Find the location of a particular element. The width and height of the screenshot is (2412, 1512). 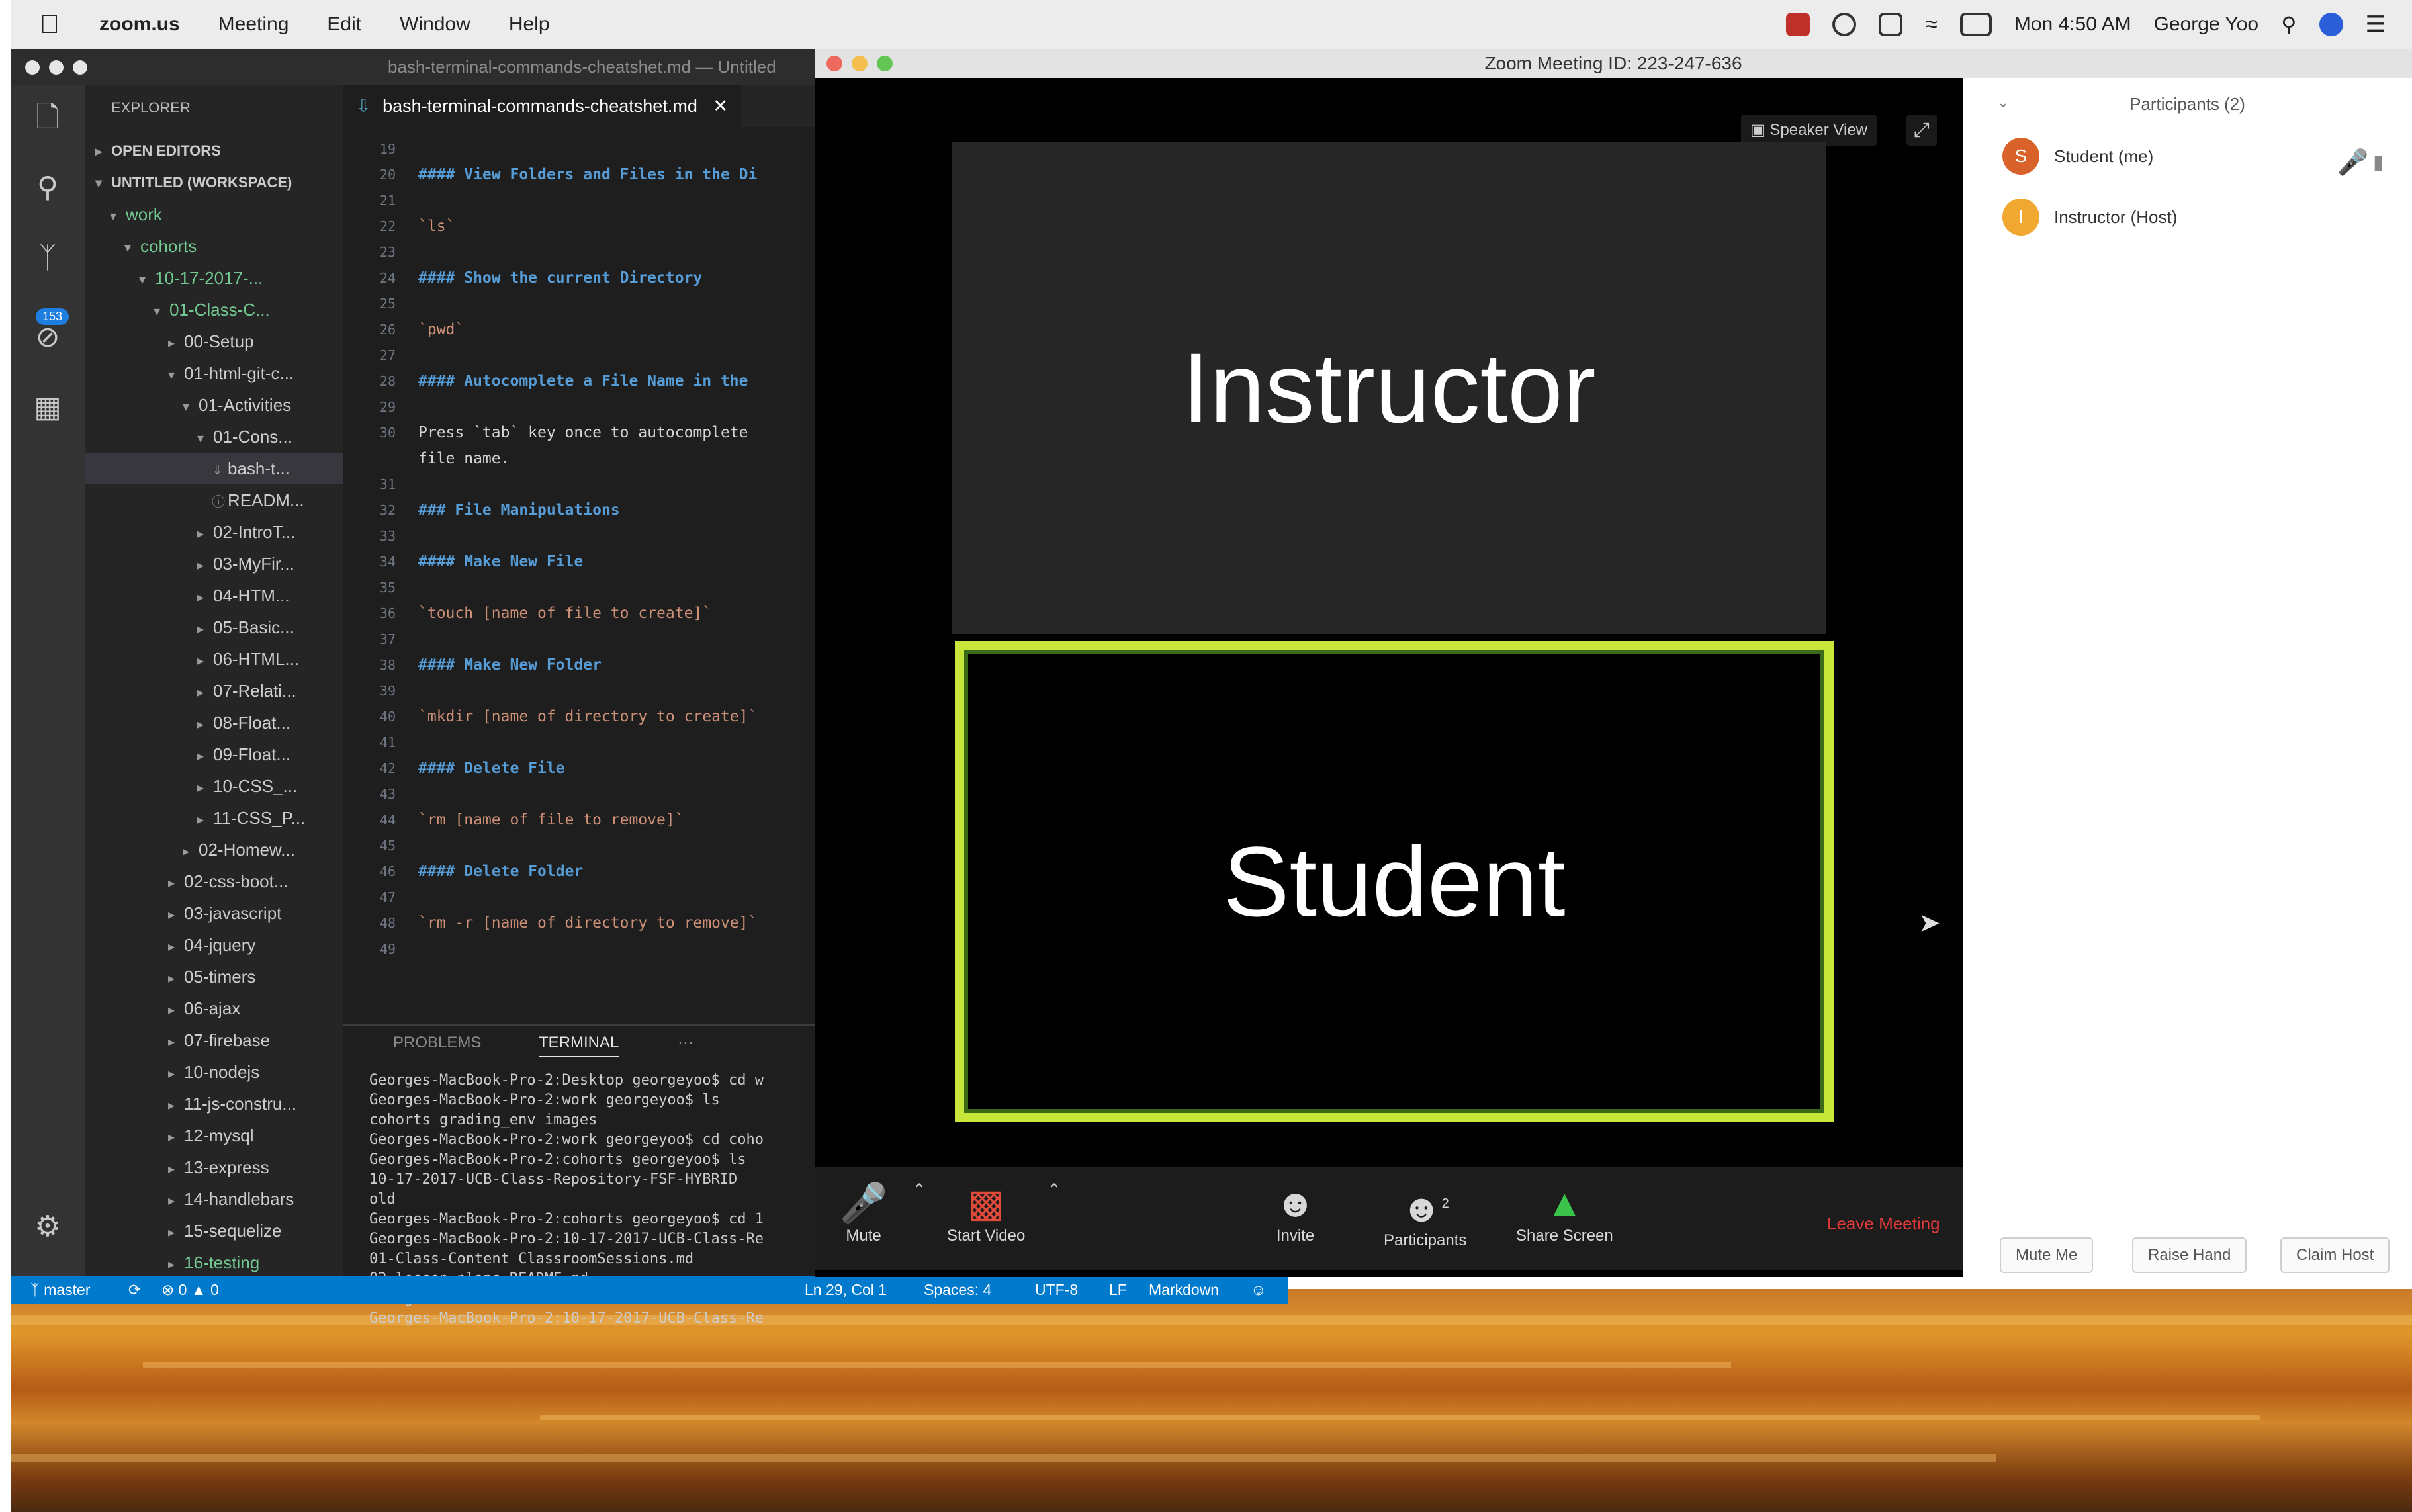

clock: Mon 4:50 AM is located at coordinates (2072, 24).